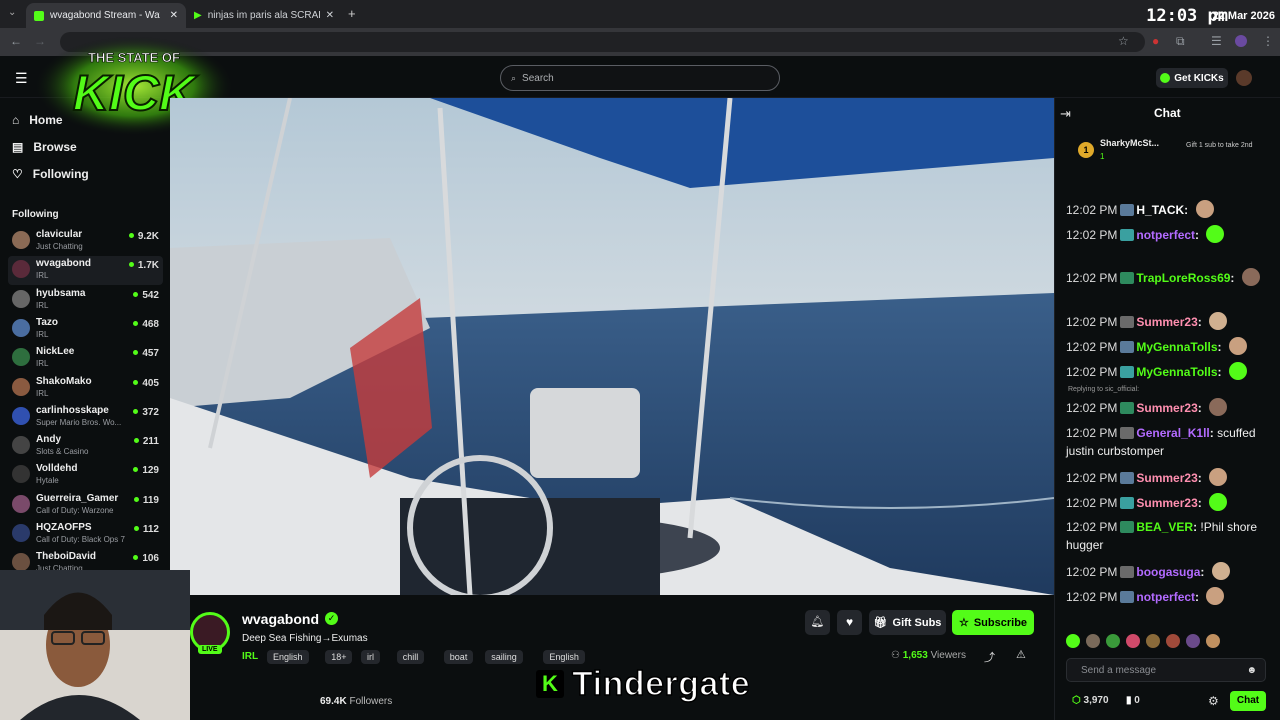 Image resolution: width=1280 pixels, height=720 pixels. What do you see at coordinates (640, 78) in the screenshot?
I see `search-input: ⌕ Search` at bounding box center [640, 78].